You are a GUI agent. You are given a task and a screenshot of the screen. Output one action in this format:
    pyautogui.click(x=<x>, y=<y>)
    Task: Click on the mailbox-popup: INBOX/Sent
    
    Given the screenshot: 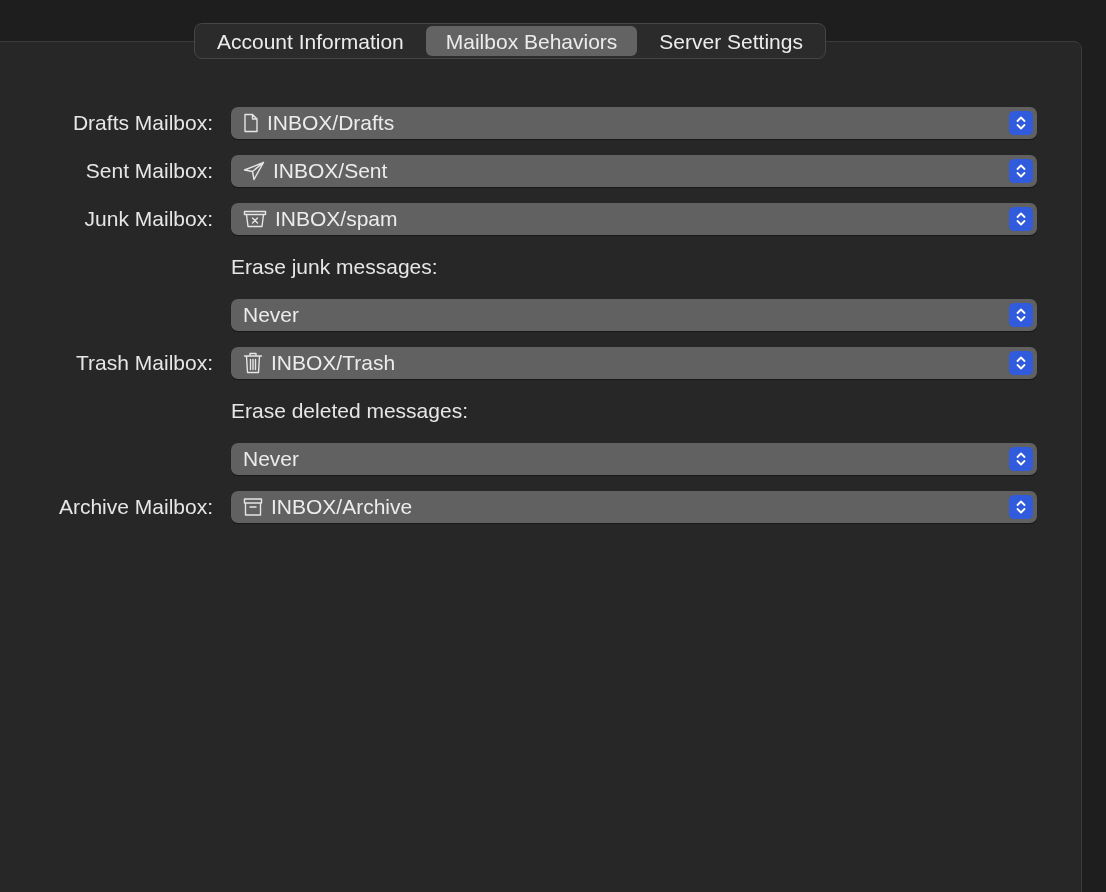 What is the action you would take?
    pyautogui.click(x=634, y=171)
    